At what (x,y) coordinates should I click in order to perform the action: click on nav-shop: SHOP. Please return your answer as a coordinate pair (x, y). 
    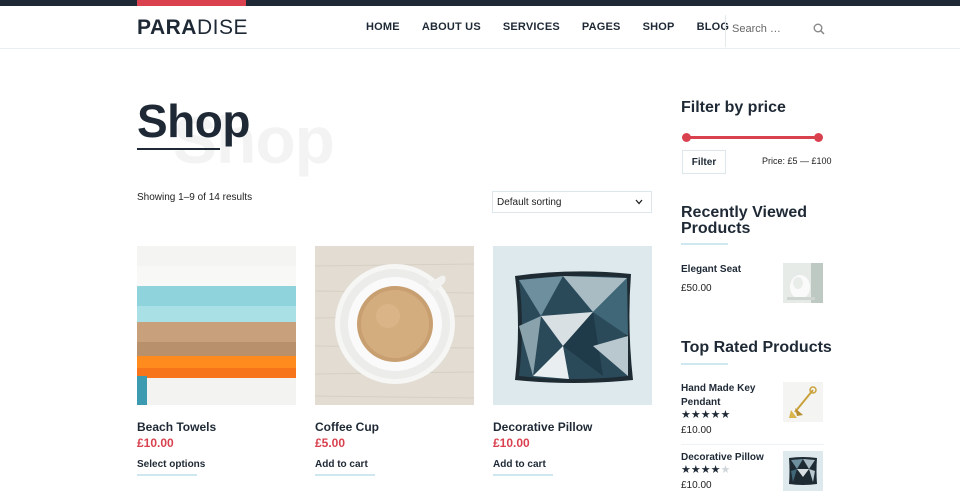
    Looking at the image, I should click on (659, 27).